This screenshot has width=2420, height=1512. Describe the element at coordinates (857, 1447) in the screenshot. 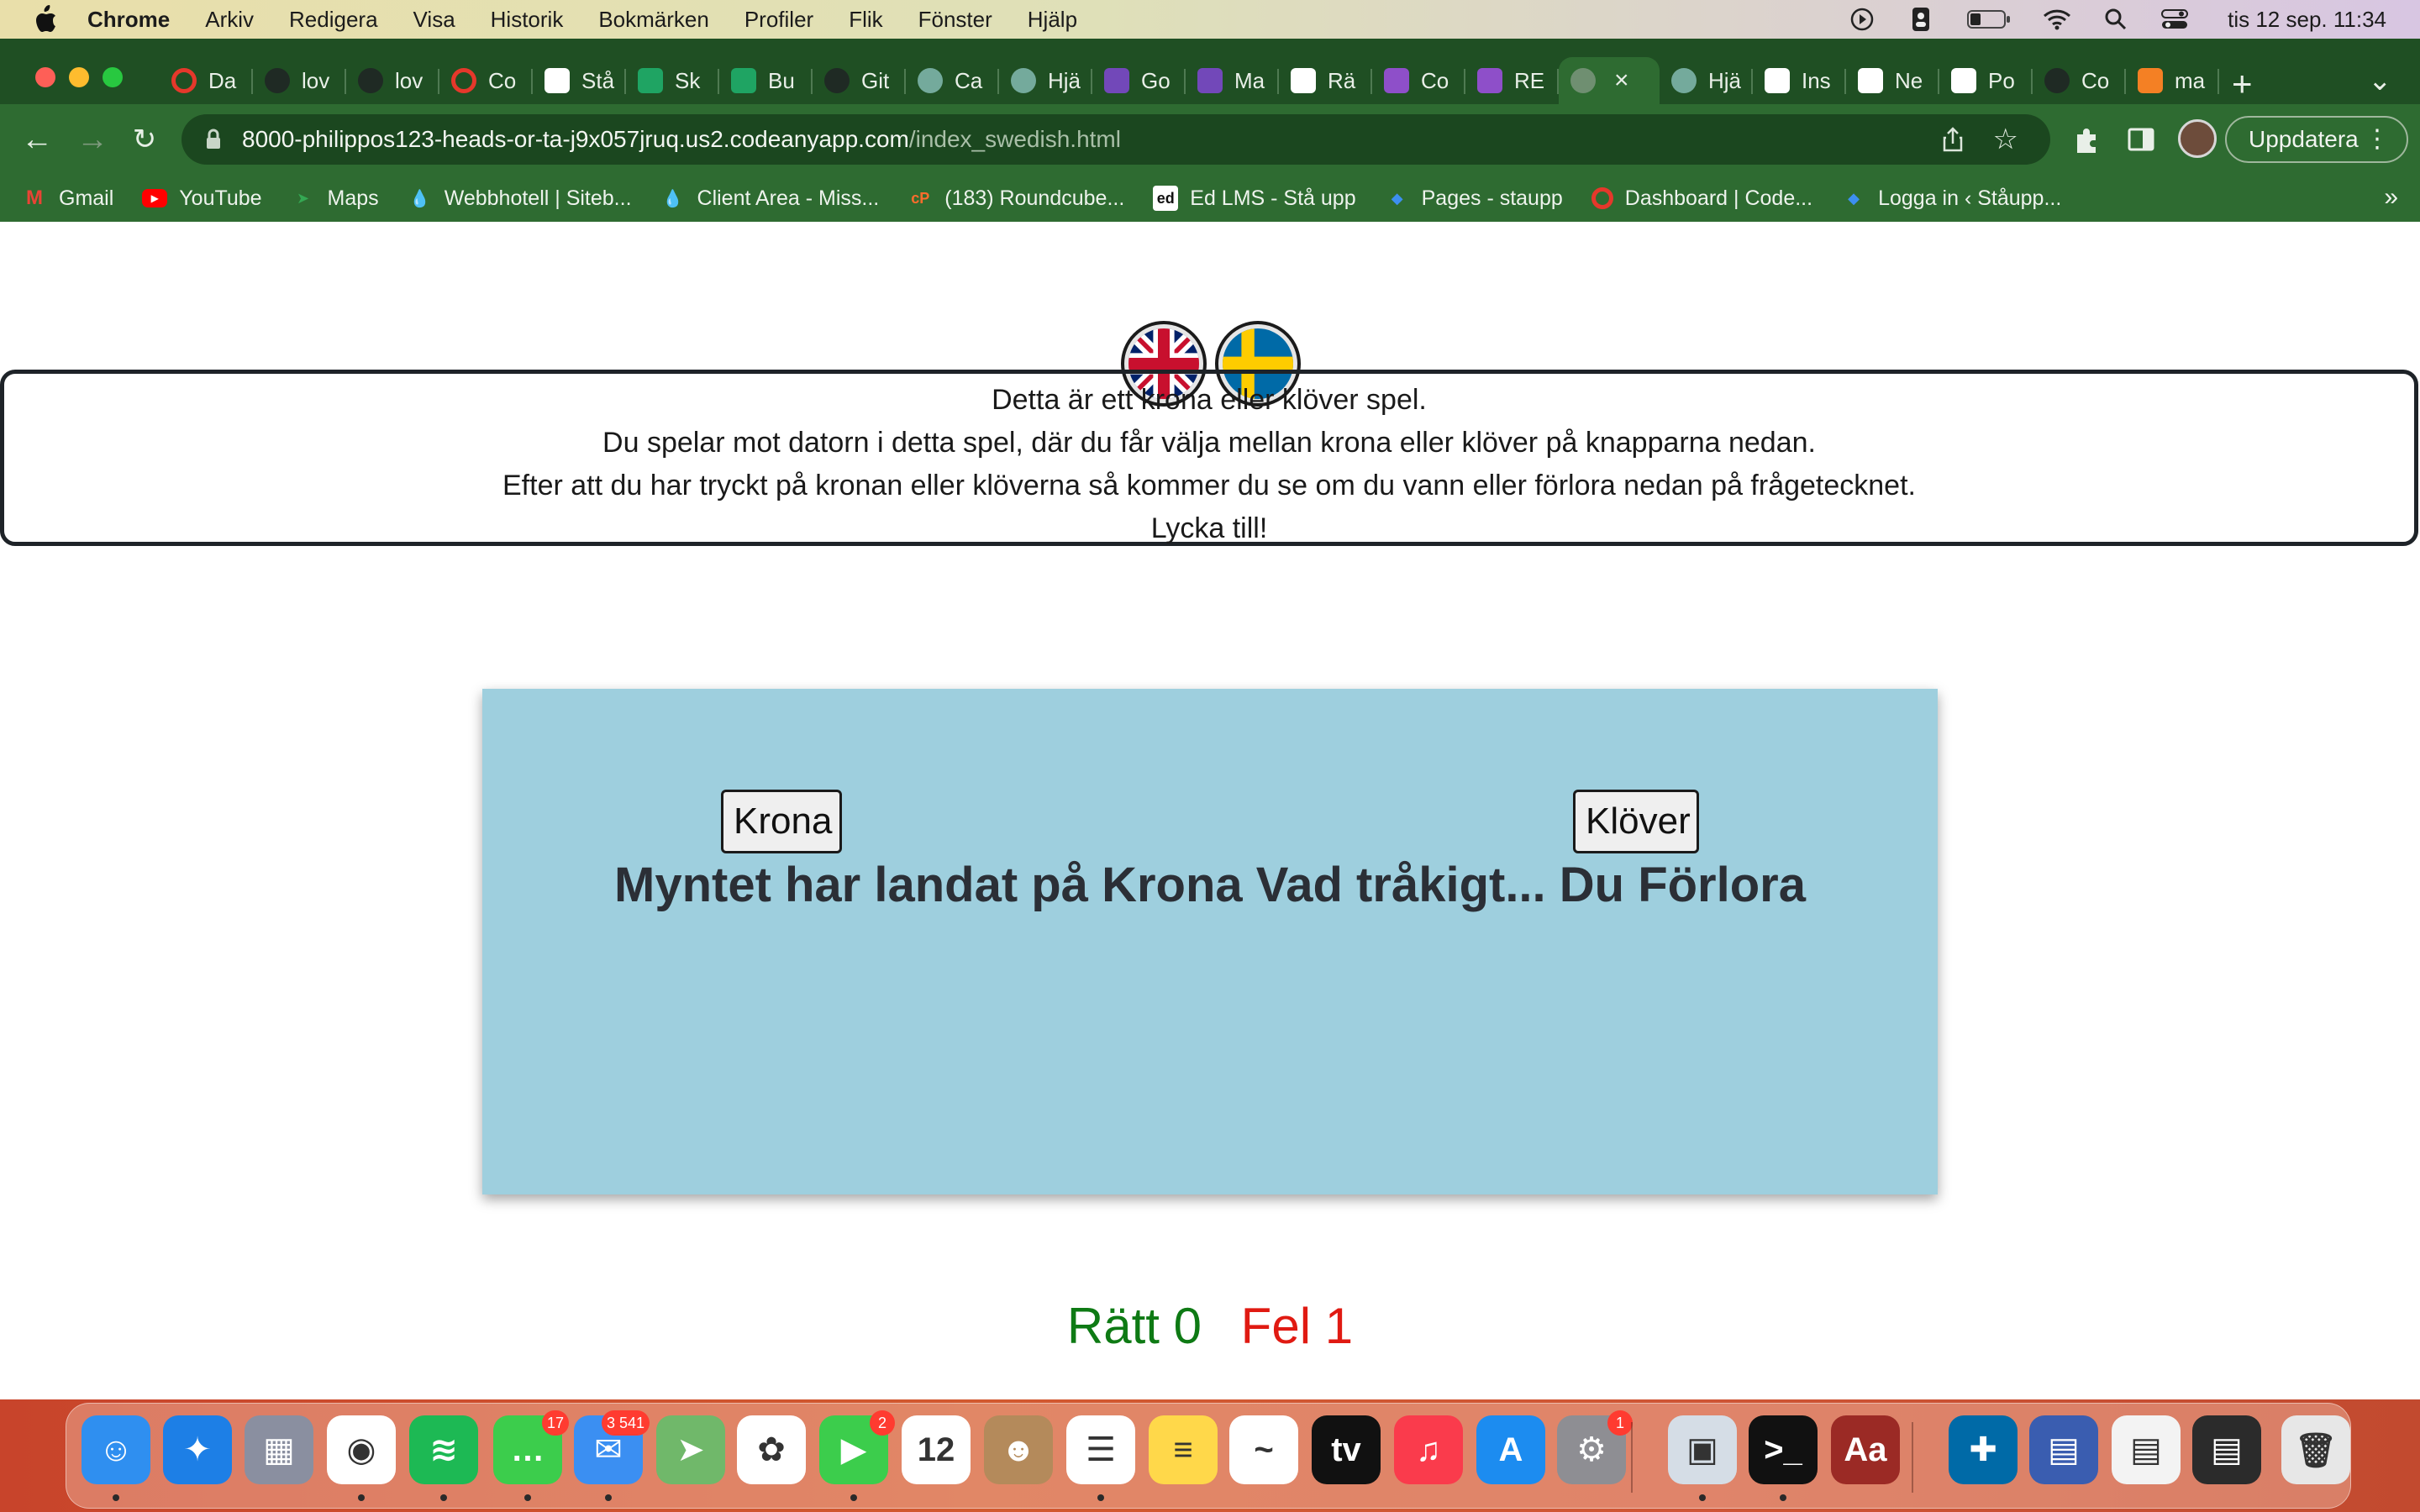

I see `facetime-icon: ▶ 2` at that location.